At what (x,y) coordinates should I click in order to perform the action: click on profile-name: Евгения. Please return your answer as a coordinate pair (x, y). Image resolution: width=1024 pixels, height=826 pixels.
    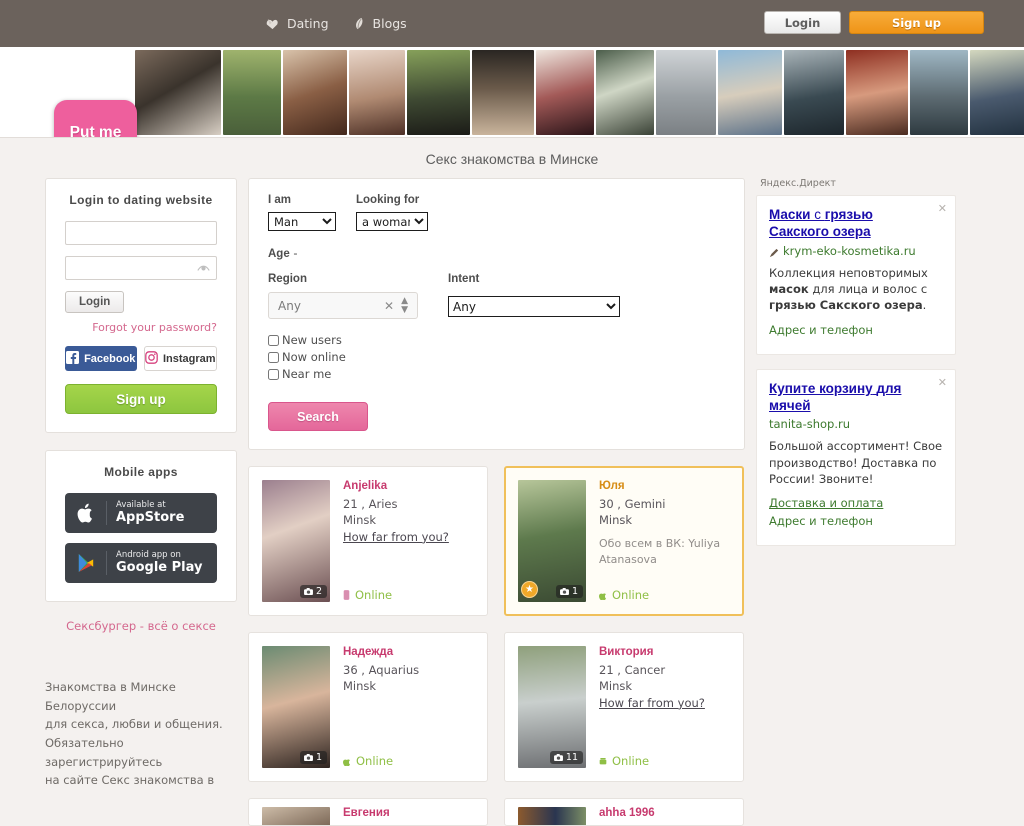
    Looking at the image, I should click on (408, 813).